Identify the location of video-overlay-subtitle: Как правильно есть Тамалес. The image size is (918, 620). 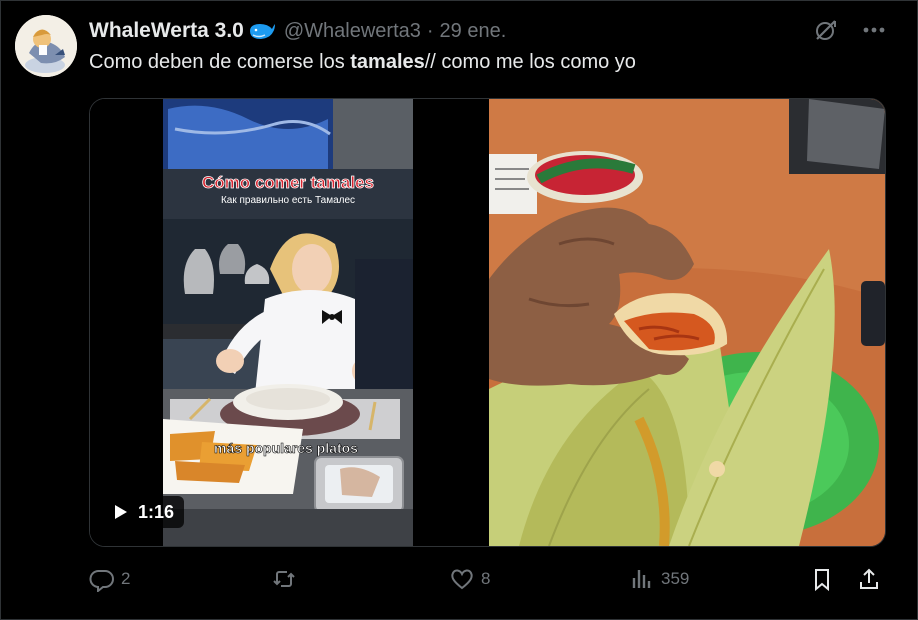
(288, 200).